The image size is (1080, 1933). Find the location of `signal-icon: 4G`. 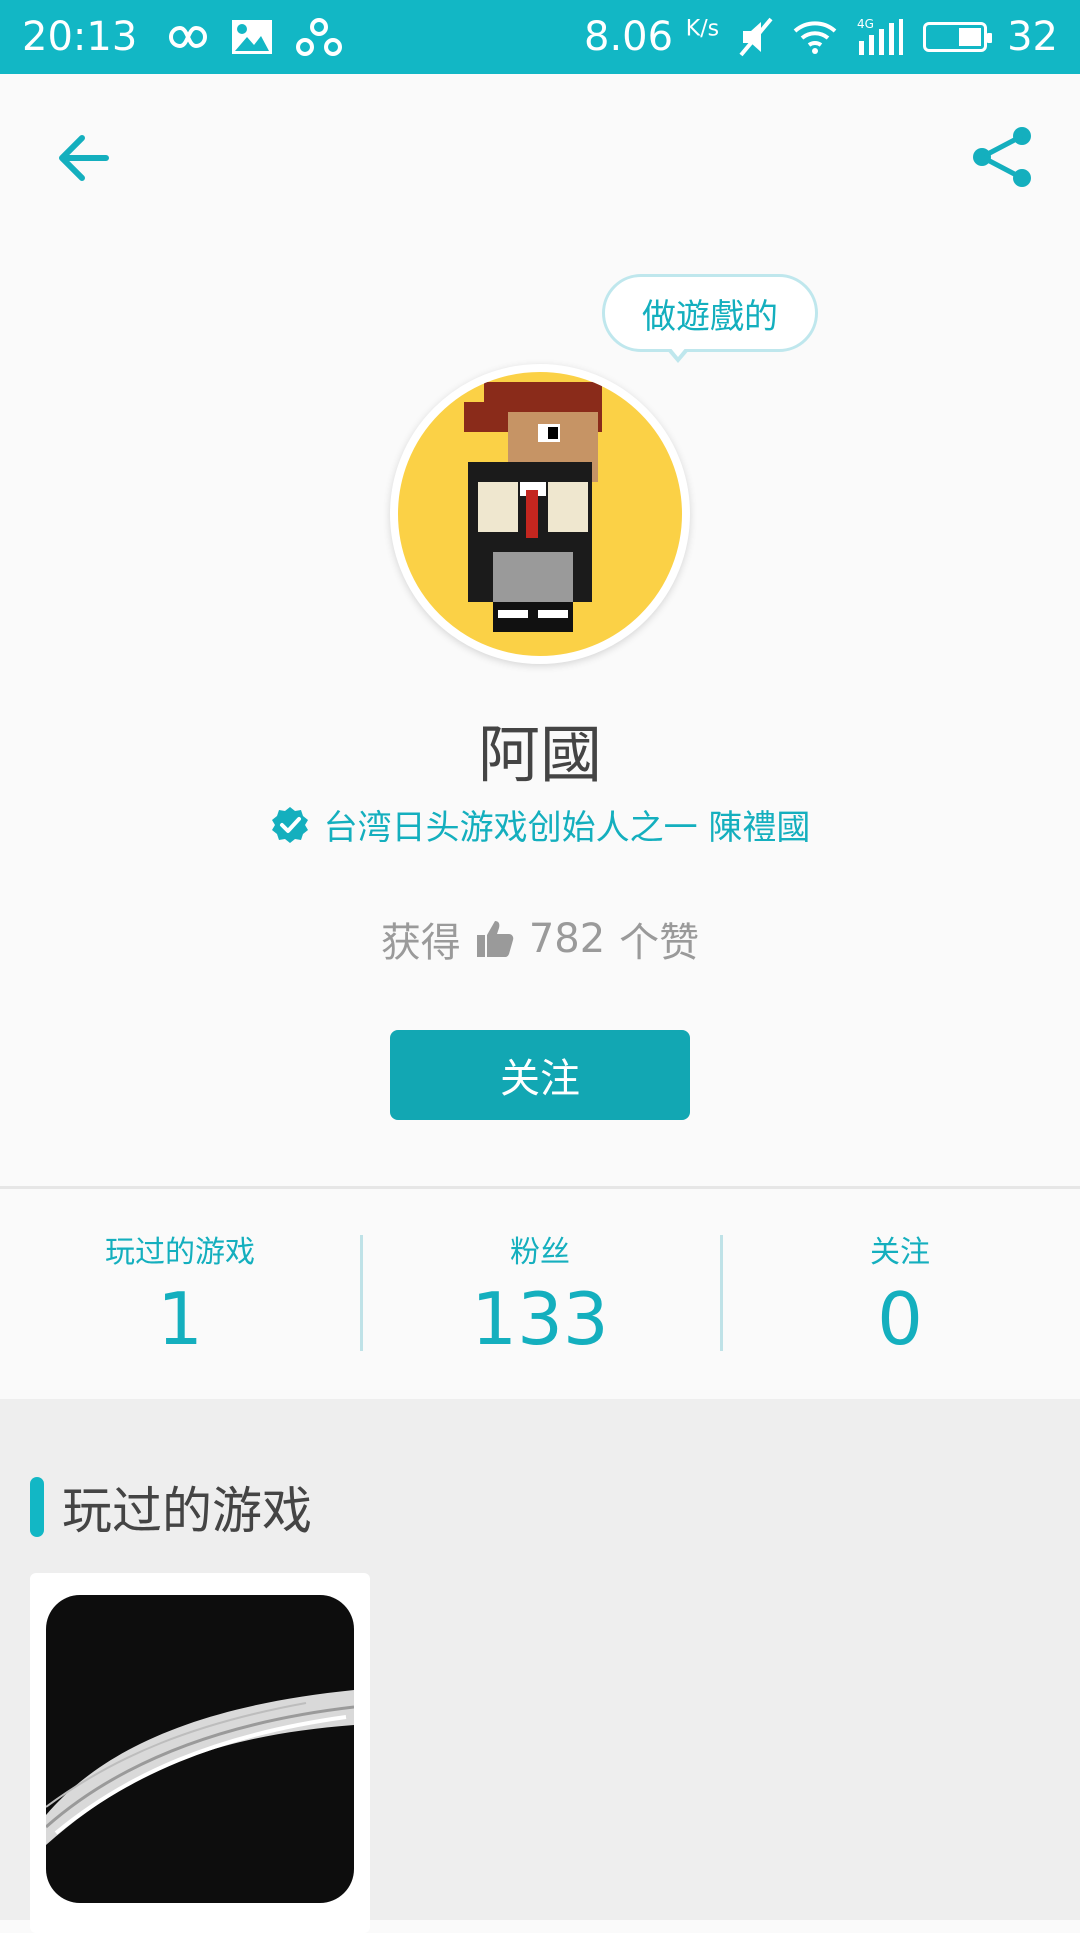

signal-icon: 4G is located at coordinates (880, 37).